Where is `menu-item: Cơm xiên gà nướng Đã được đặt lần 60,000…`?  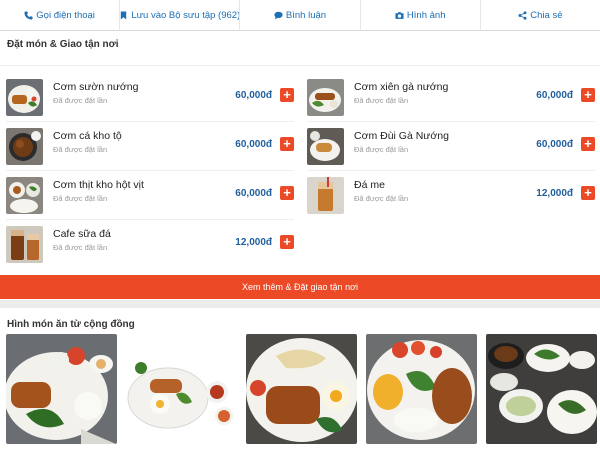 menu-item: Cơm xiên gà nướng Đã được đặt lần 60,000… is located at coordinates (451, 99).